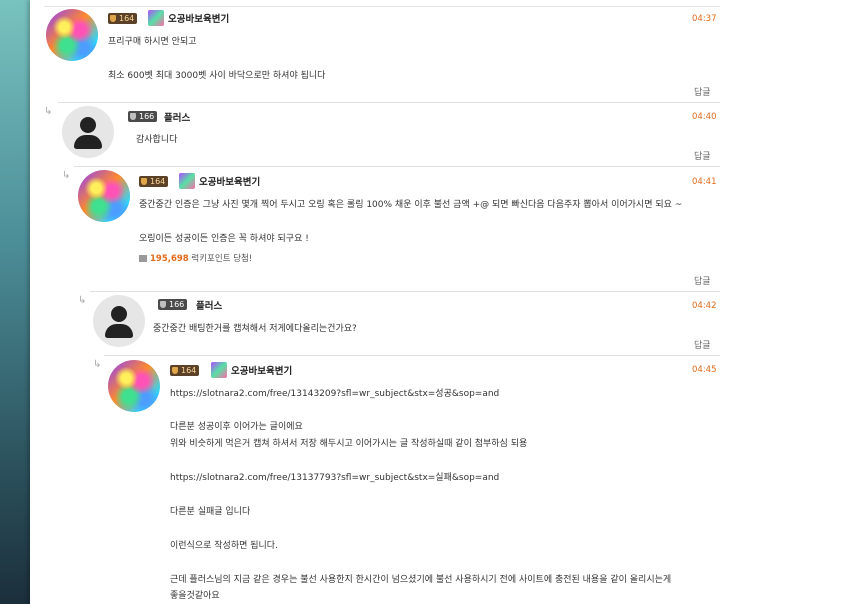 The height and width of the screenshot is (604, 850). I want to click on comment-text-line: 중간중간 배팅한거를 캡쳐해서 저게에다올리는건가요?, so click(255, 329).